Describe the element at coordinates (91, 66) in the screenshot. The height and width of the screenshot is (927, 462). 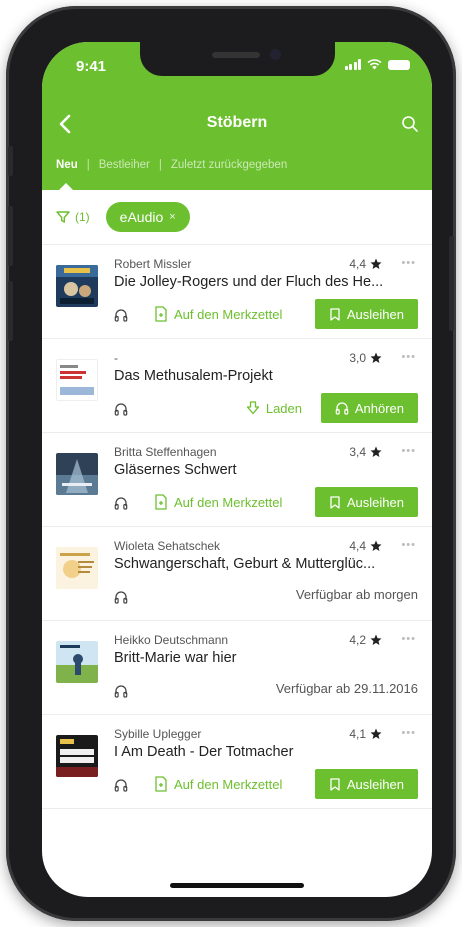
I see `status-time: 9:41` at that location.